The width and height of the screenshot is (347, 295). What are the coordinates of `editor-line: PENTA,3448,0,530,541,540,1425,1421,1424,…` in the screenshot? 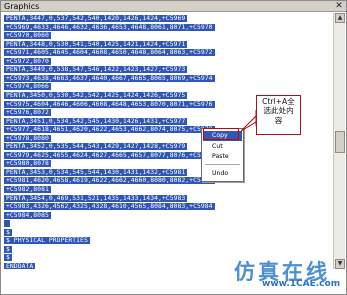 It's located at (96, 43).